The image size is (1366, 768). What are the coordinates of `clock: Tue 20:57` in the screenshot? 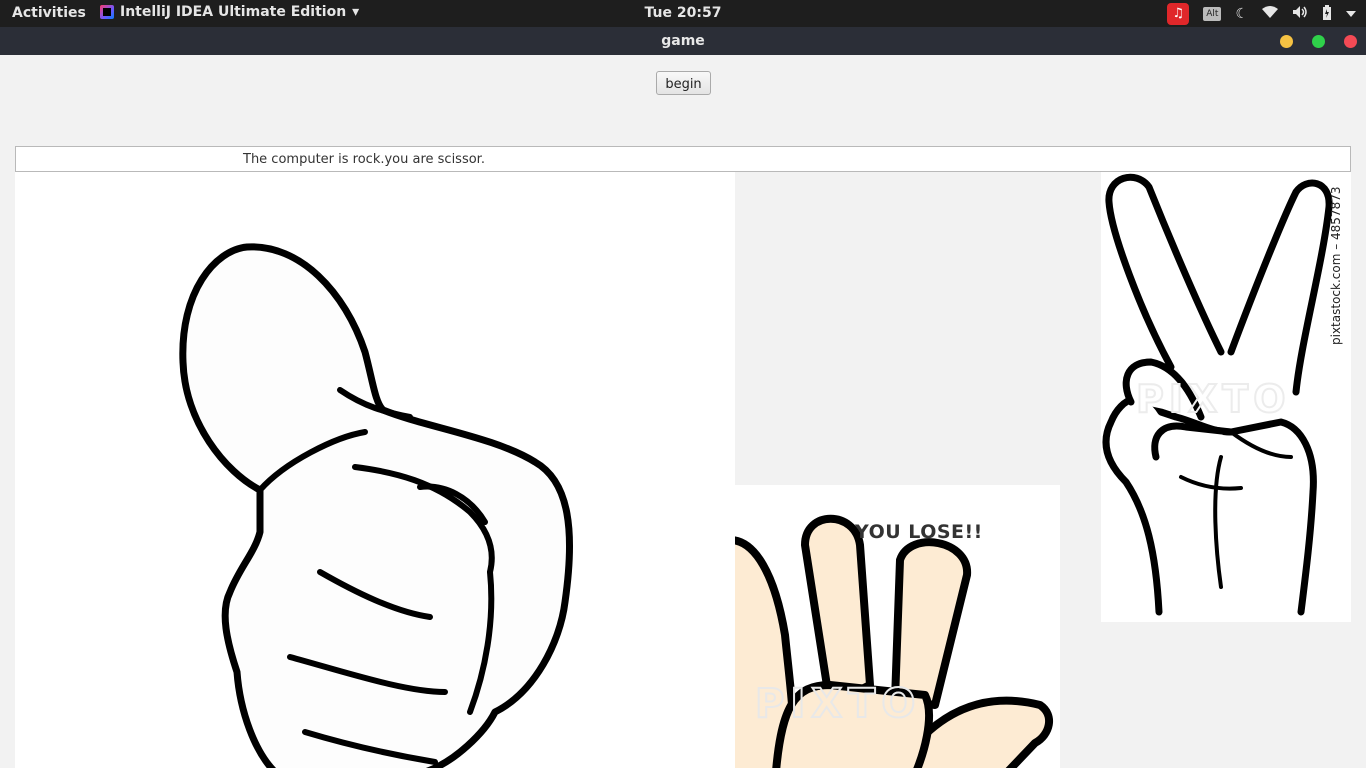 It's located at (683, 13).